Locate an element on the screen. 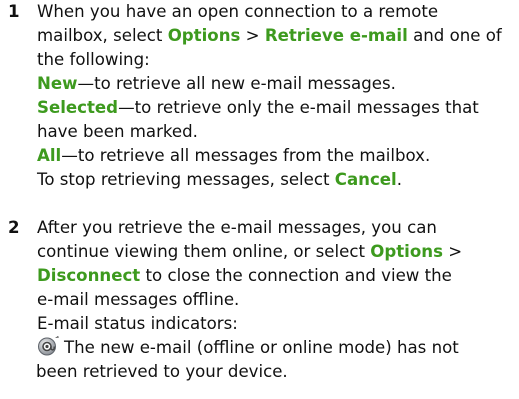 This screenshot has width=519, height=399. instruction-text: mailbox, select is located at coordinates (102, 35).